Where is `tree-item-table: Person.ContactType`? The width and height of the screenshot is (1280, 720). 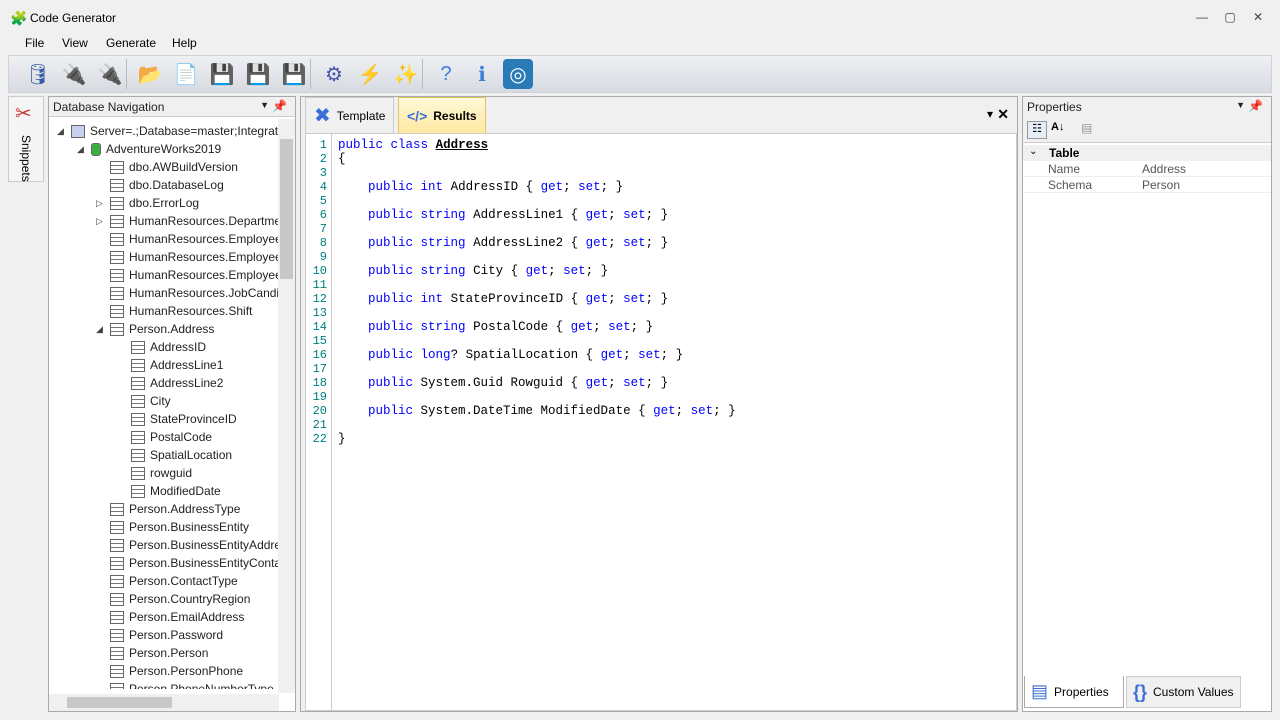 tree-item-table: Person.ContactType is located at coordinates (174, 581).